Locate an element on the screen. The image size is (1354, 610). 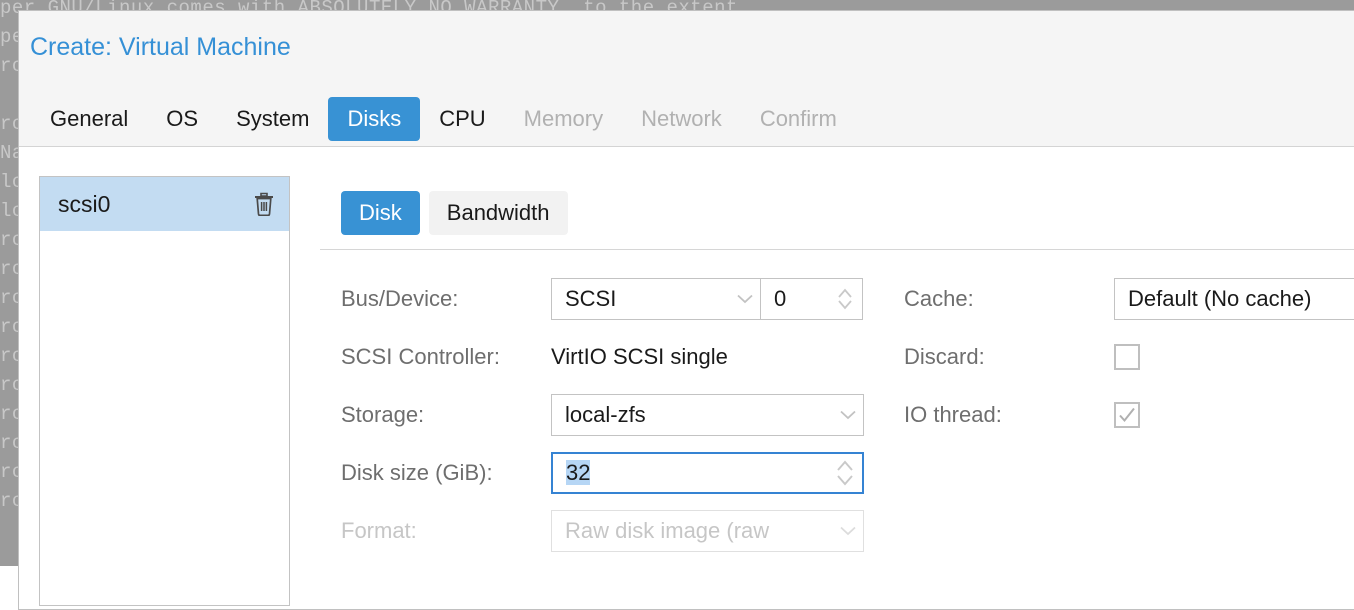
disk-size-value: 32 is located at coordinates (578, 472).